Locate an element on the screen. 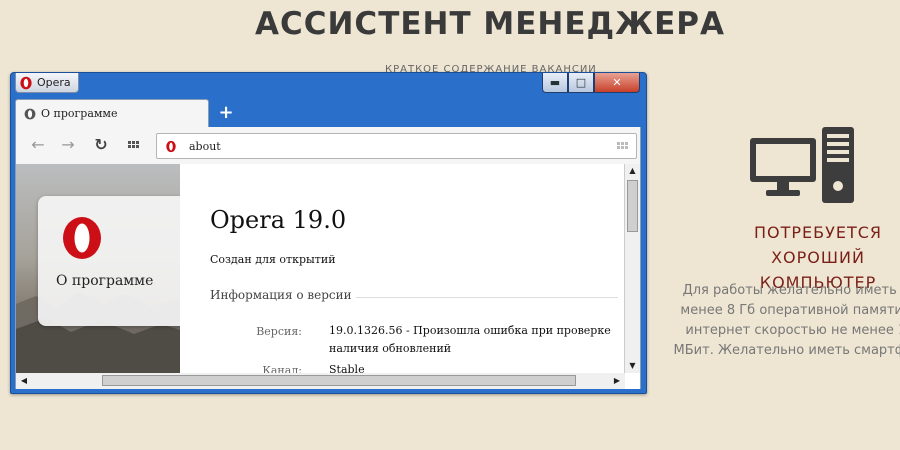 Image resolution: width=900 pixels, height=450 pixels. scroll-left-icon: ◀ is located at coordinates (24, 381).